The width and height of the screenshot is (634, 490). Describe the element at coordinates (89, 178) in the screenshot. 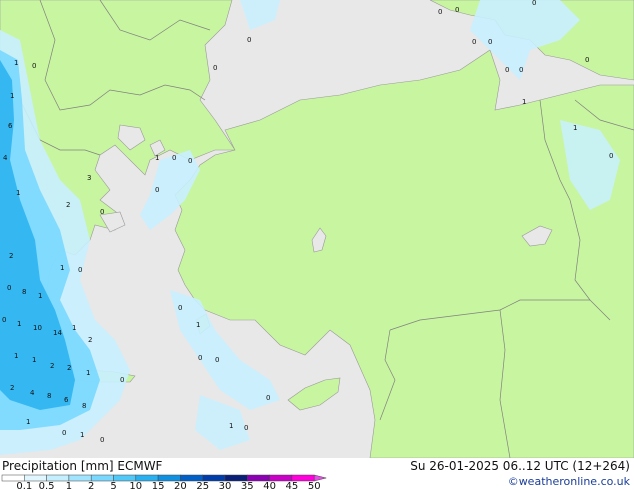

I see `value-label: 3` at that location.